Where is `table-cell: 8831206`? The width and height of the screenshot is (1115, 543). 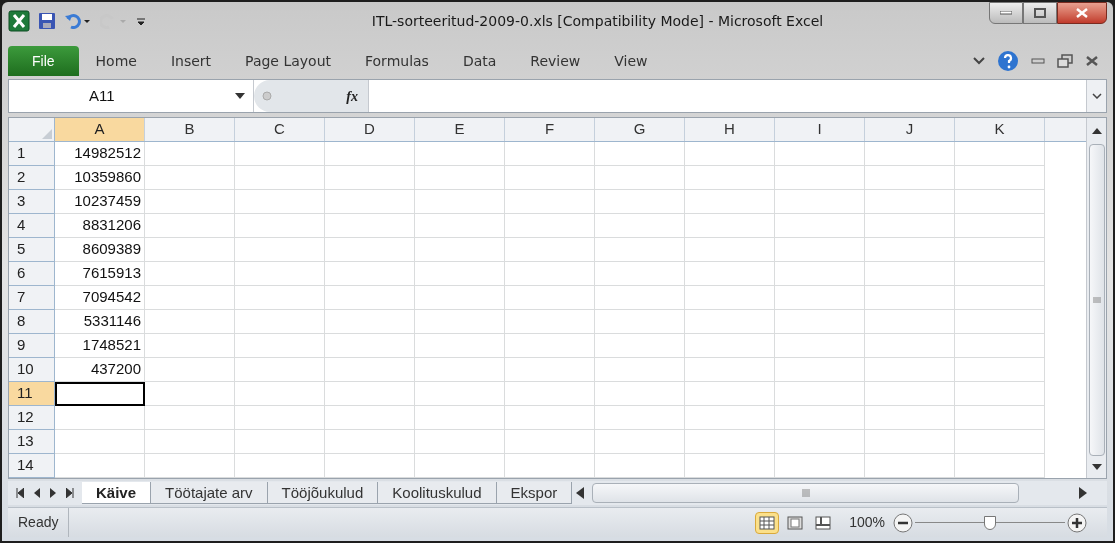
table-cell: 8831206 is located at coordinates (100, 226).